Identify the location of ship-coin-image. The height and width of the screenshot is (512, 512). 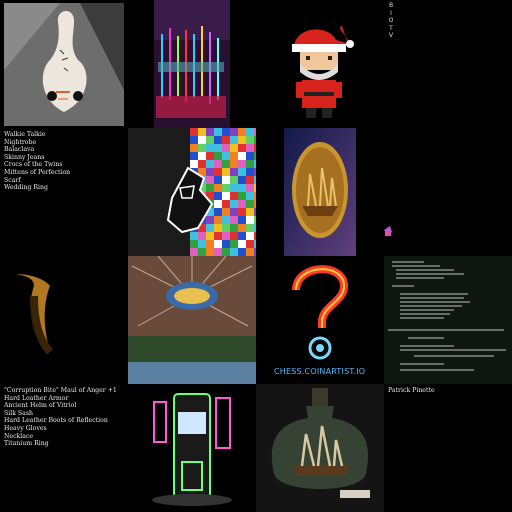
(320, 192).